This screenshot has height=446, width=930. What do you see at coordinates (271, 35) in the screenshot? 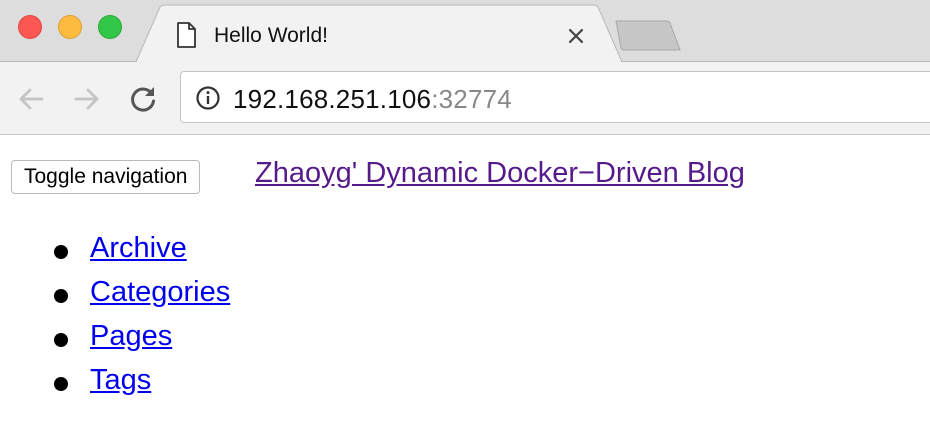
I see `tab-title: Hello World!` at bounding box center [271, 35].